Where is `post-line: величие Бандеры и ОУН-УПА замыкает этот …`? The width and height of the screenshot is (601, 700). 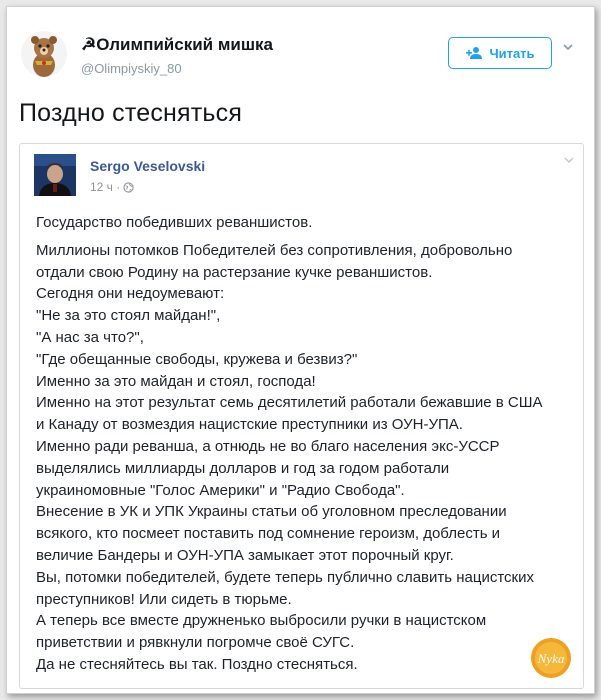
post-line: величие Бандеры и ОУН-УПА замыкает этот … is located at coordinates (245, 555).